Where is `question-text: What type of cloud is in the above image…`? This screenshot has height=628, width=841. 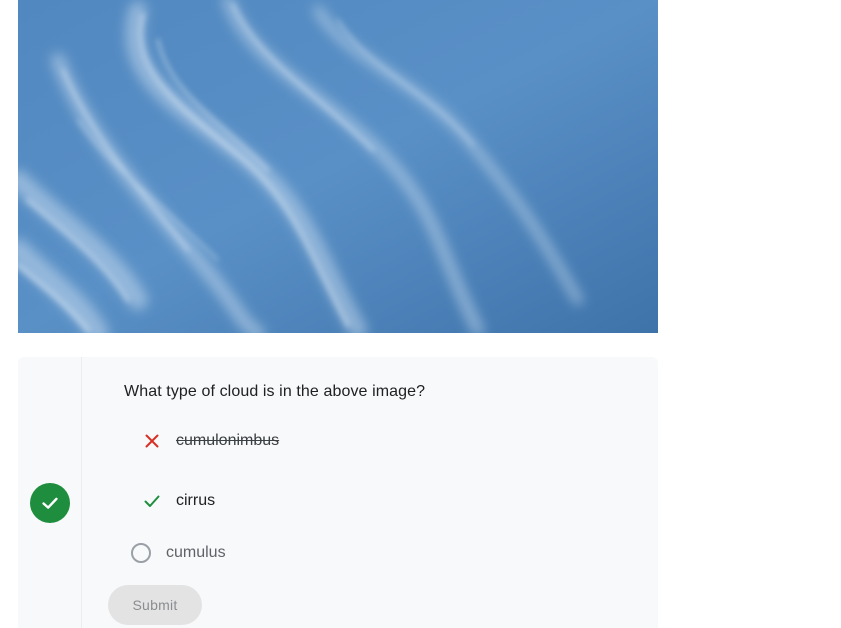 question-text: What type of cloud is in the above image… is located at coordinates (275, 391).